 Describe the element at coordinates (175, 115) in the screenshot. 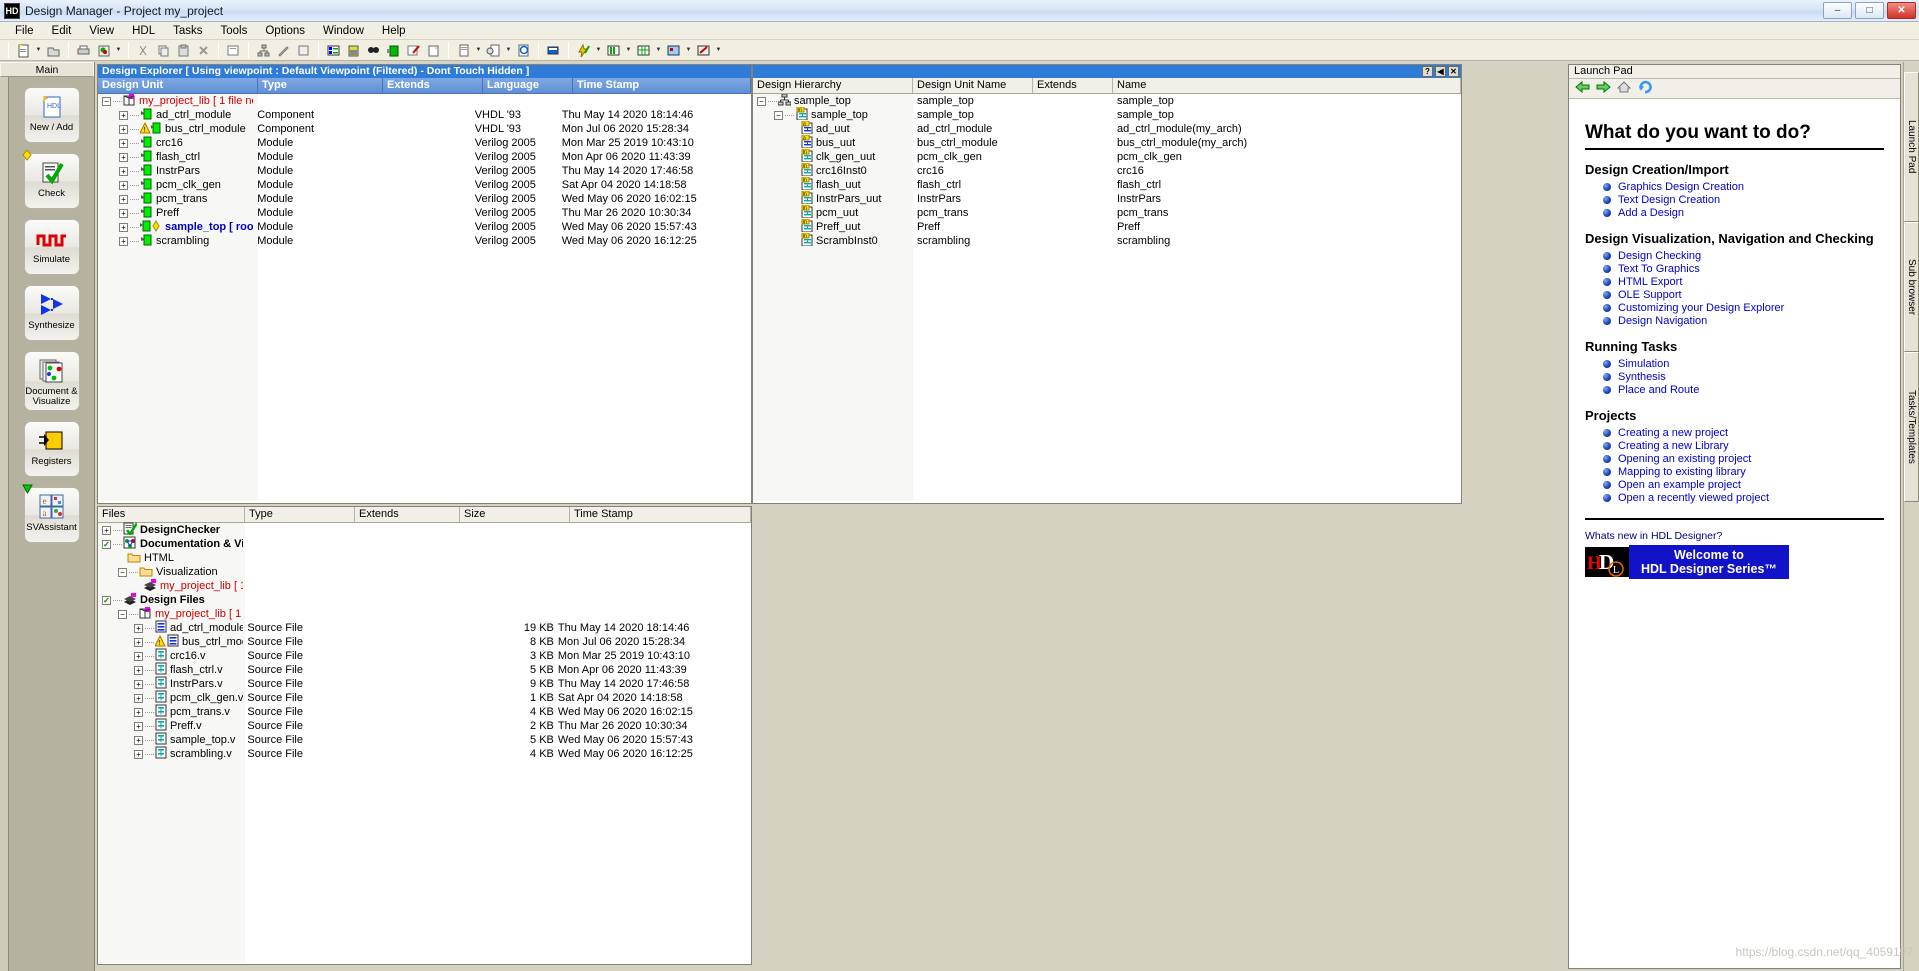

I see `tree-node: + ad_ctrl_module` at that location.